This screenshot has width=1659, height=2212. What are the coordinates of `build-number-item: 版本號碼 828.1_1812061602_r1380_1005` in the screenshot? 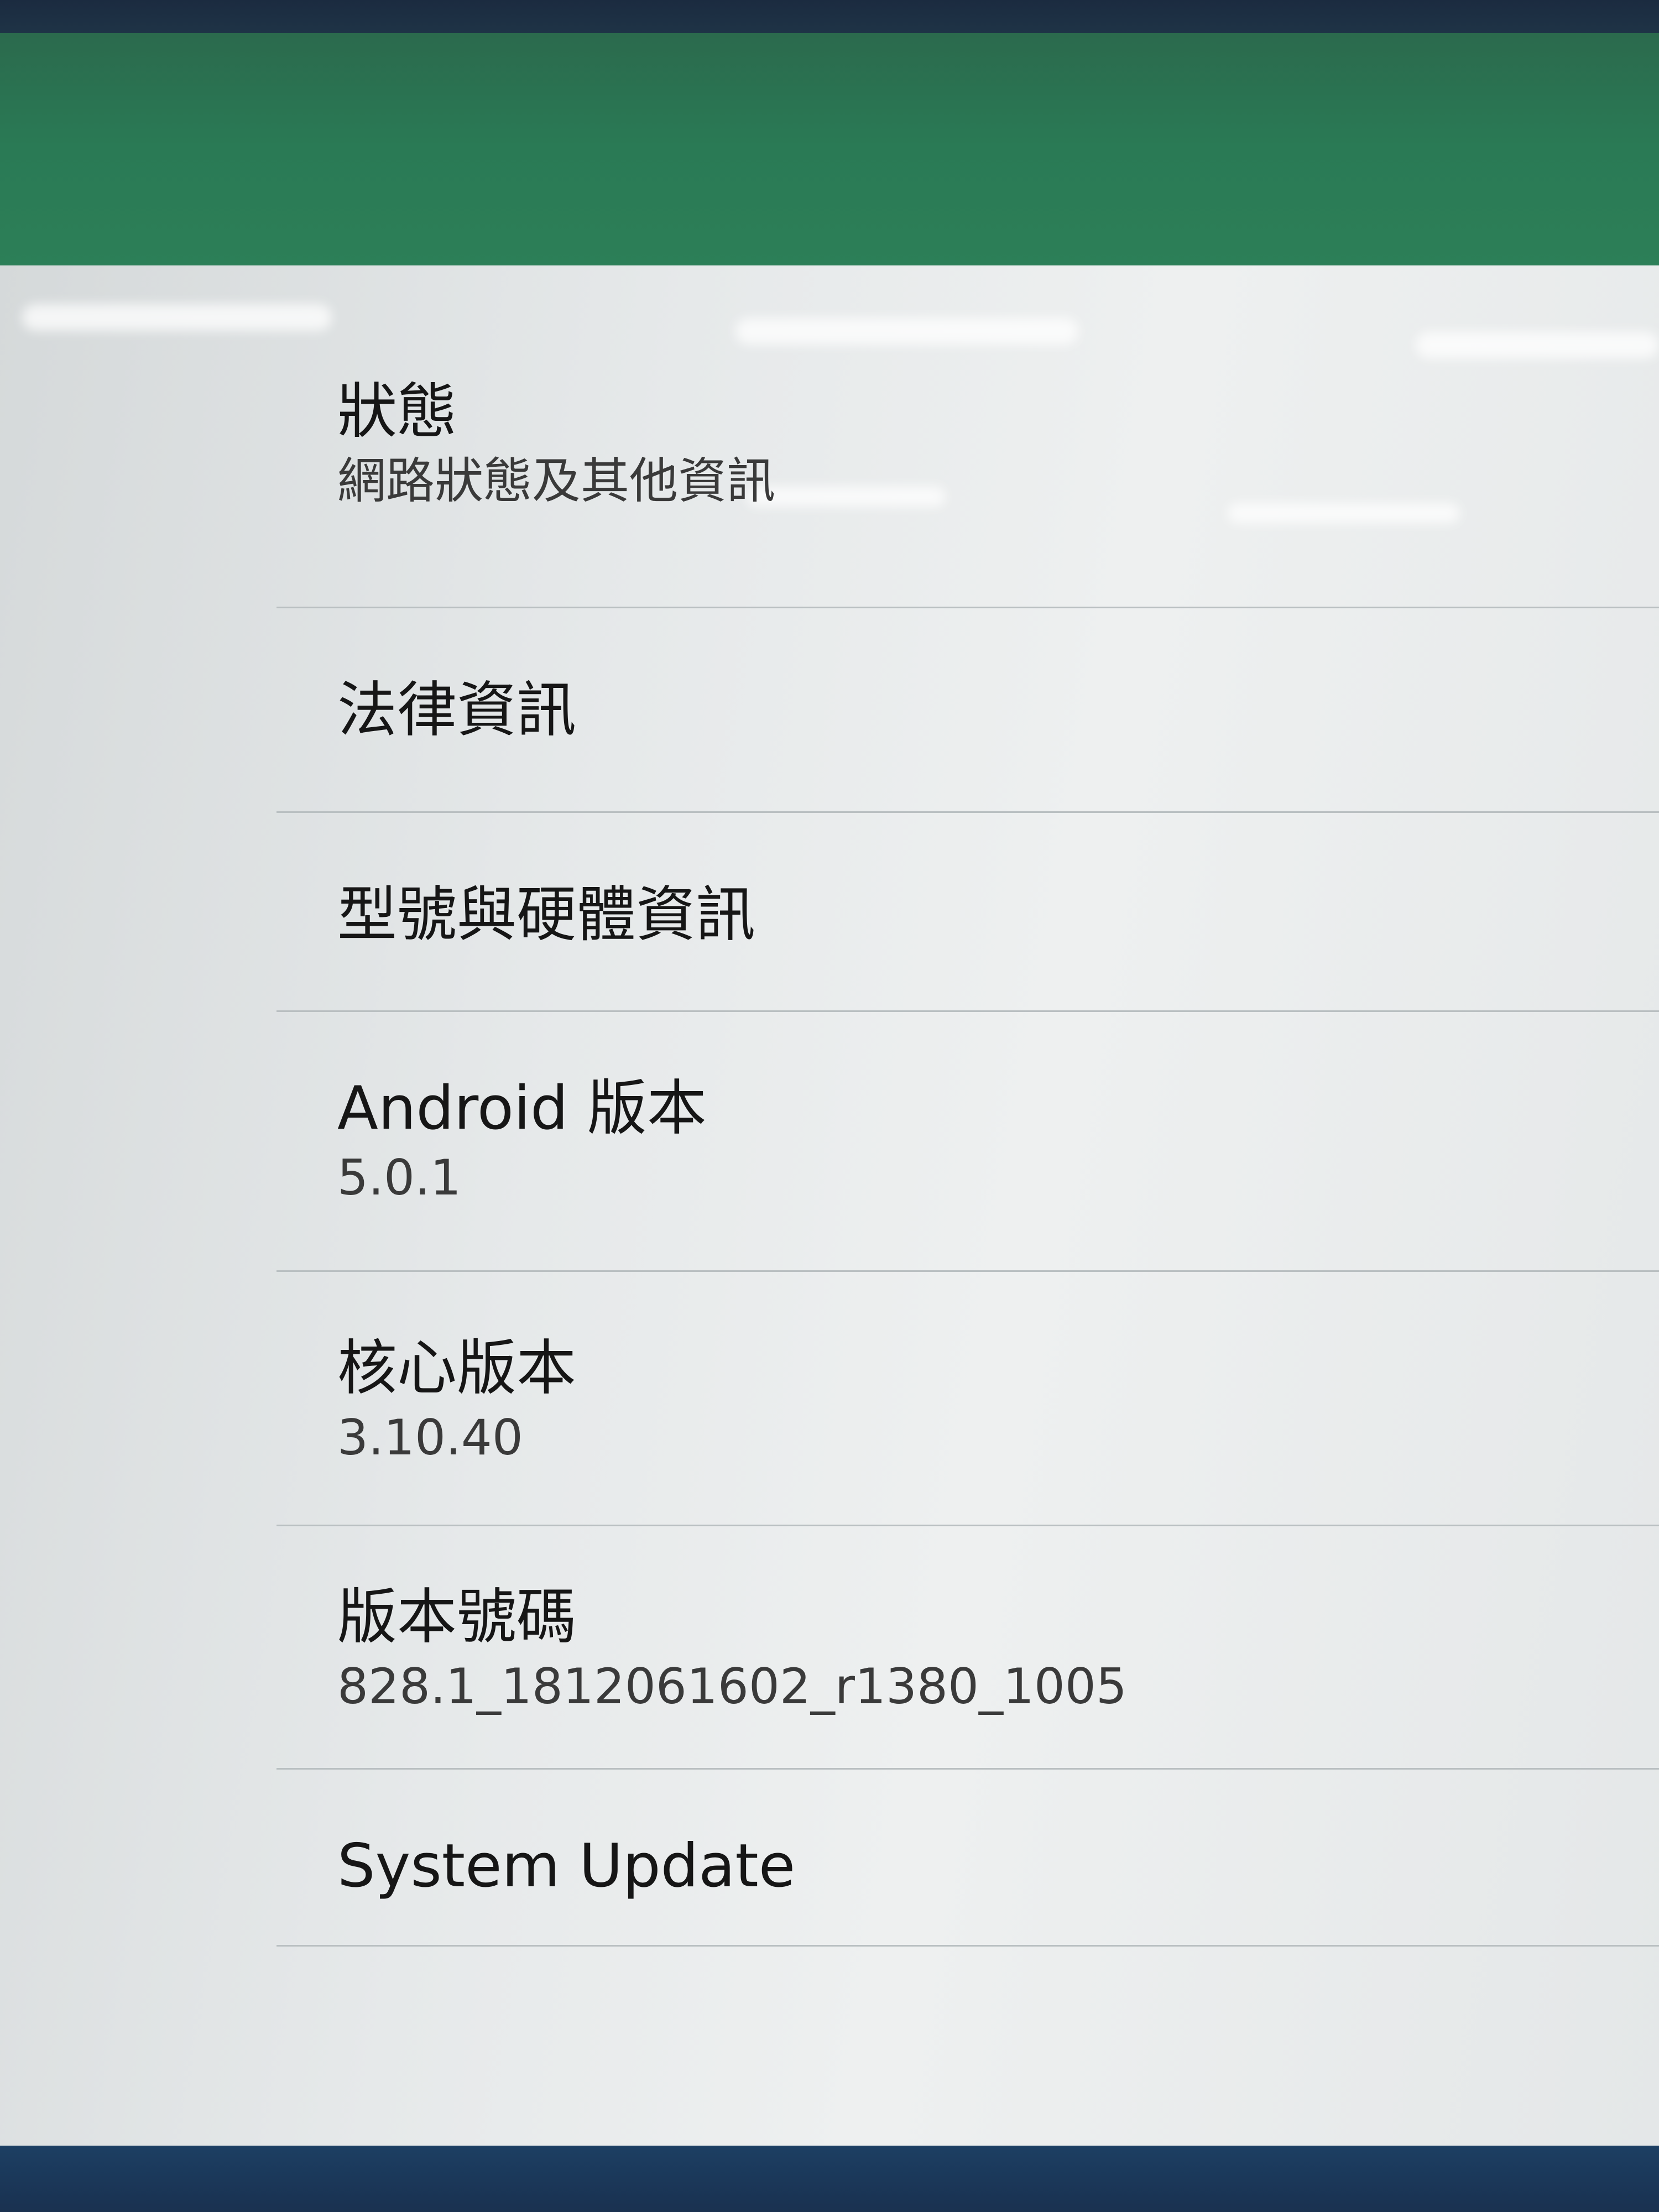 It's located at (968, 1648).